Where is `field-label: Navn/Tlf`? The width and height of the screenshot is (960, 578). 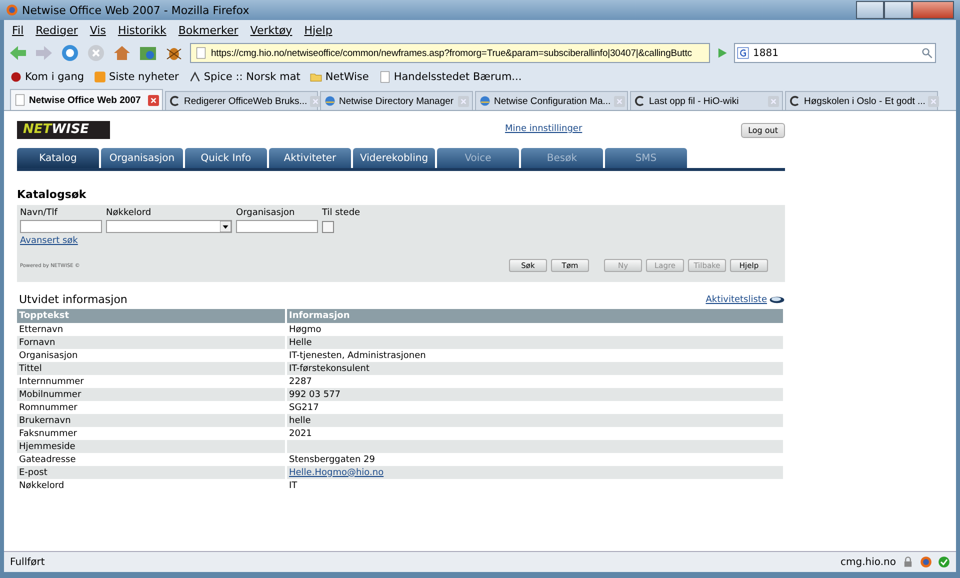
field-label: Navn/Tlf is located at coordinates (39, 213).